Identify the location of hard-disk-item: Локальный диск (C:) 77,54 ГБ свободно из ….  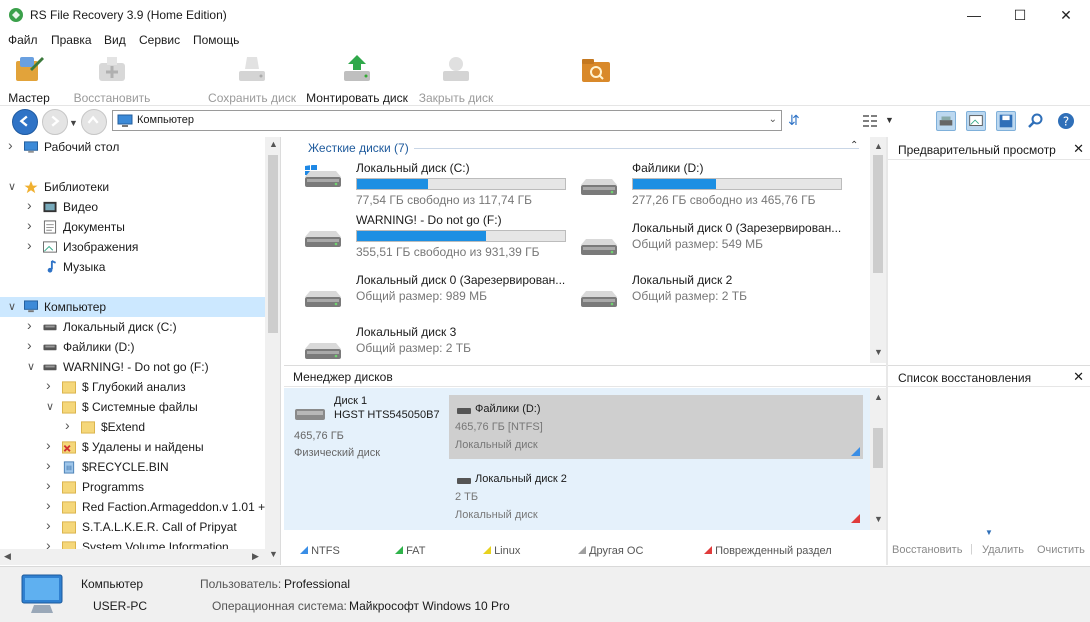
(434, 185).